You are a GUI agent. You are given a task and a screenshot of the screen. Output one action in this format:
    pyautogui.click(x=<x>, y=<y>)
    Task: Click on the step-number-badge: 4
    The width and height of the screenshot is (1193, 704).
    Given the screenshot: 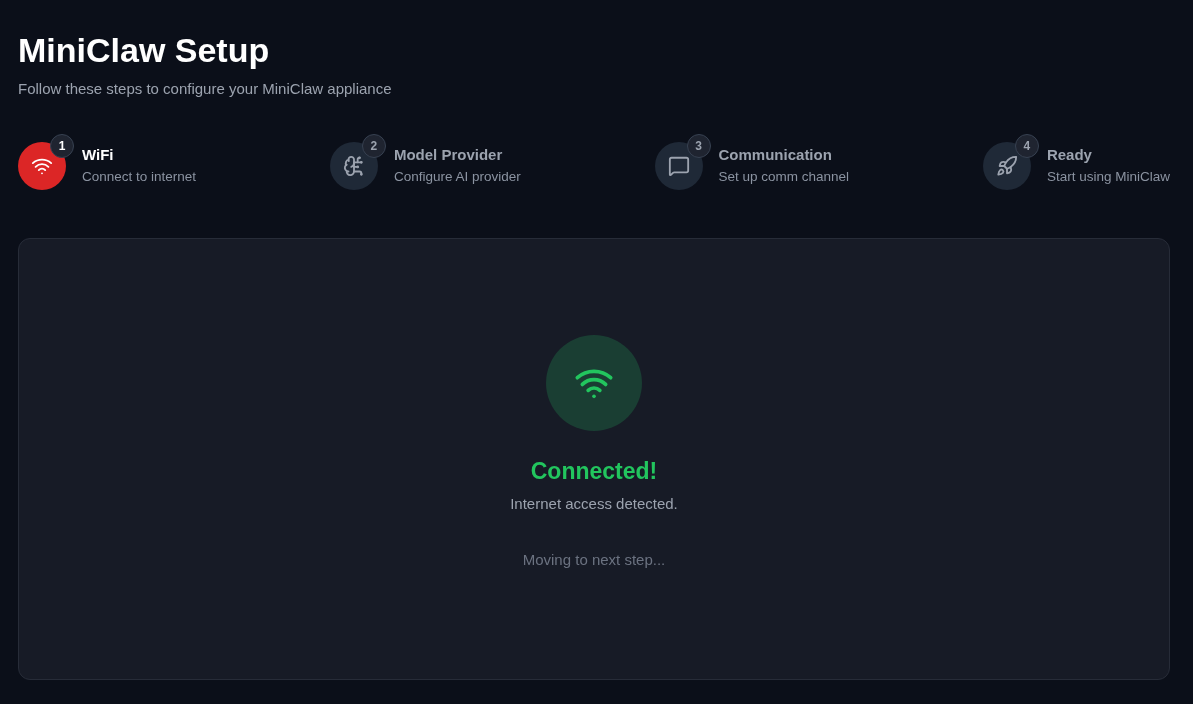 What is the action you would take?
    pyautogui.click(x=1026, y=146)
    